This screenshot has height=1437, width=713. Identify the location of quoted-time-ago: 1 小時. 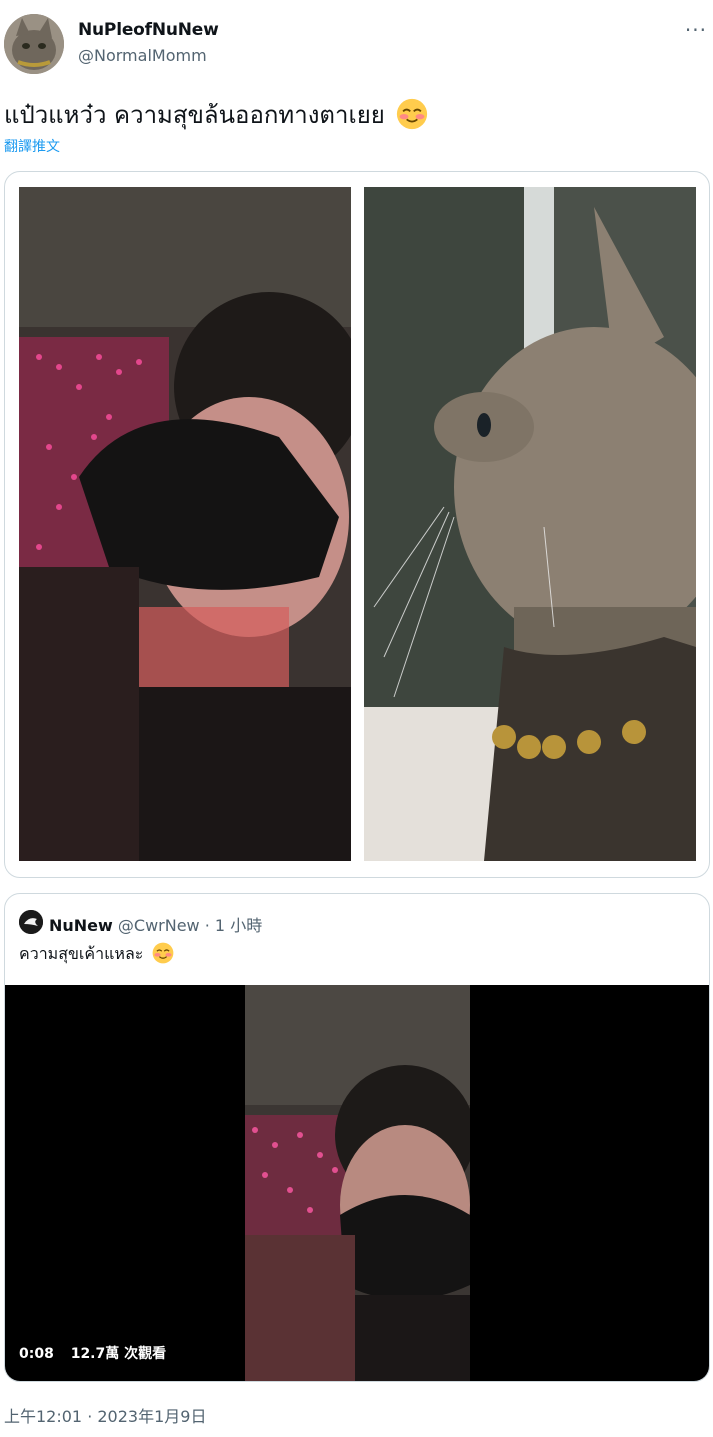
(238, 925).